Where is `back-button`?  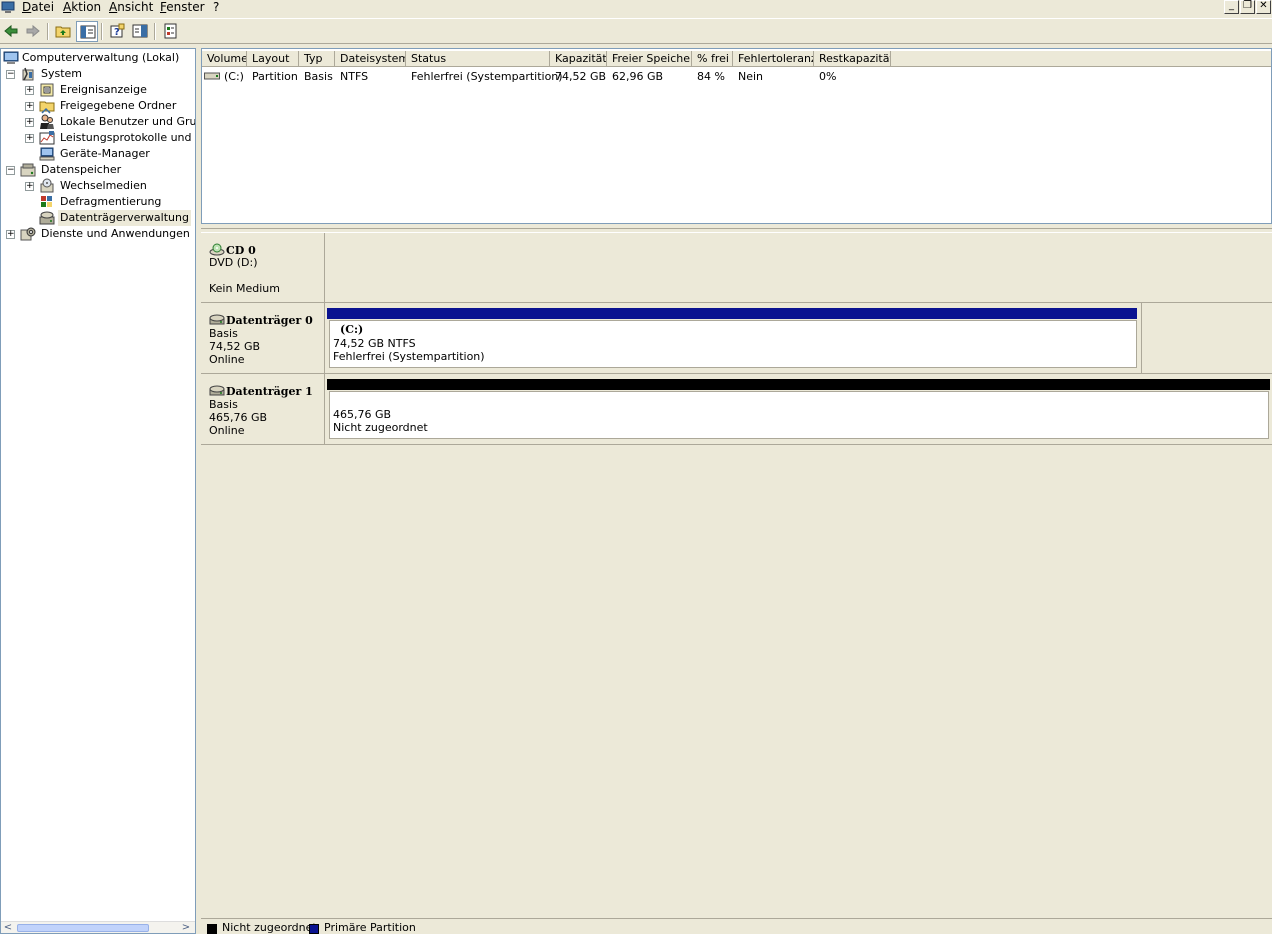
back-button is located at coordinates (11, 31).